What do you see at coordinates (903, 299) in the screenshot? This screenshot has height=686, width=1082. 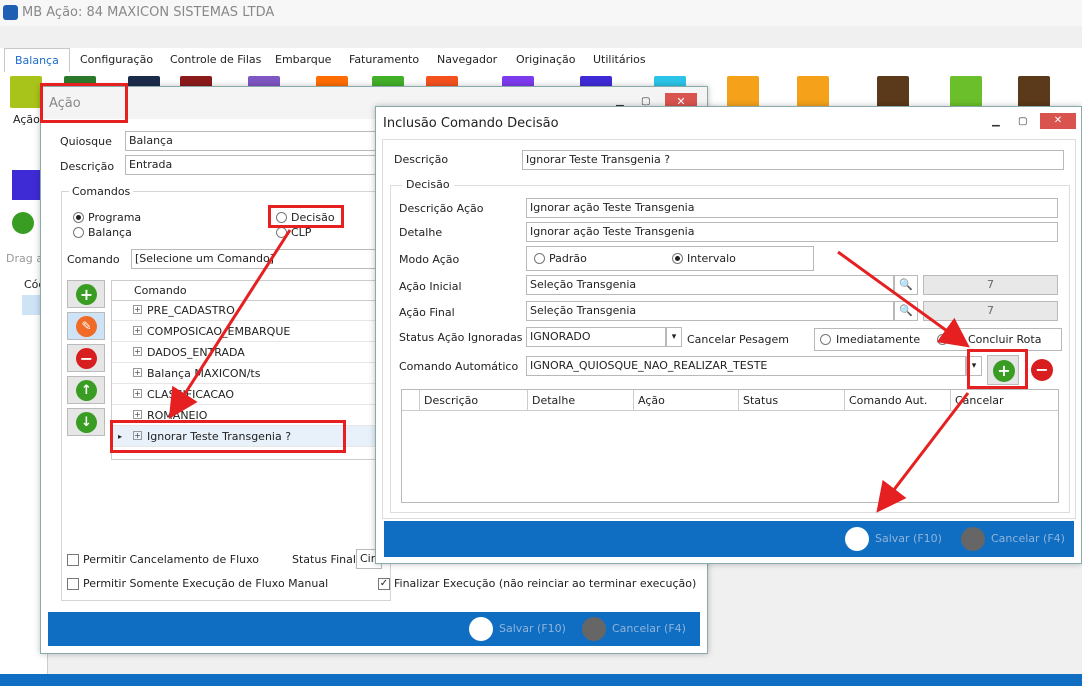 I see `arrow-to-add-button` at bounding box center [903, 299].